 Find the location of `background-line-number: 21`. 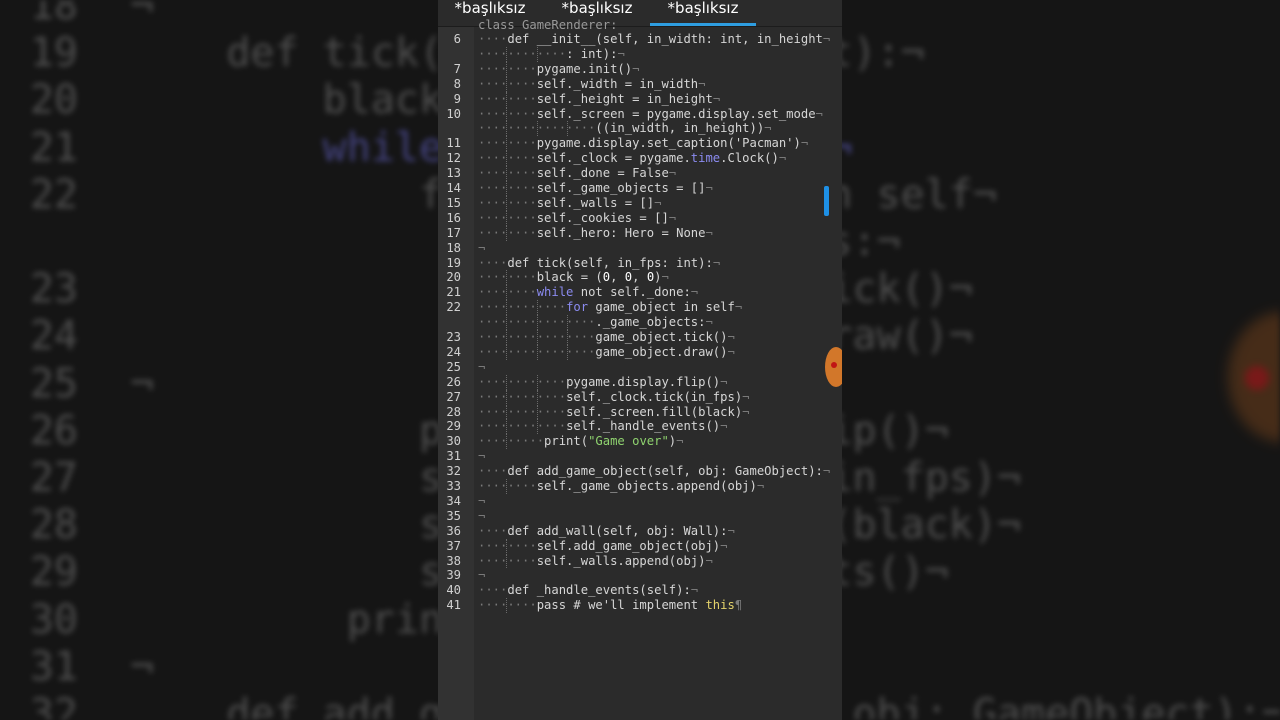

background-line-number: 21 is located at coordinates (53, 147).